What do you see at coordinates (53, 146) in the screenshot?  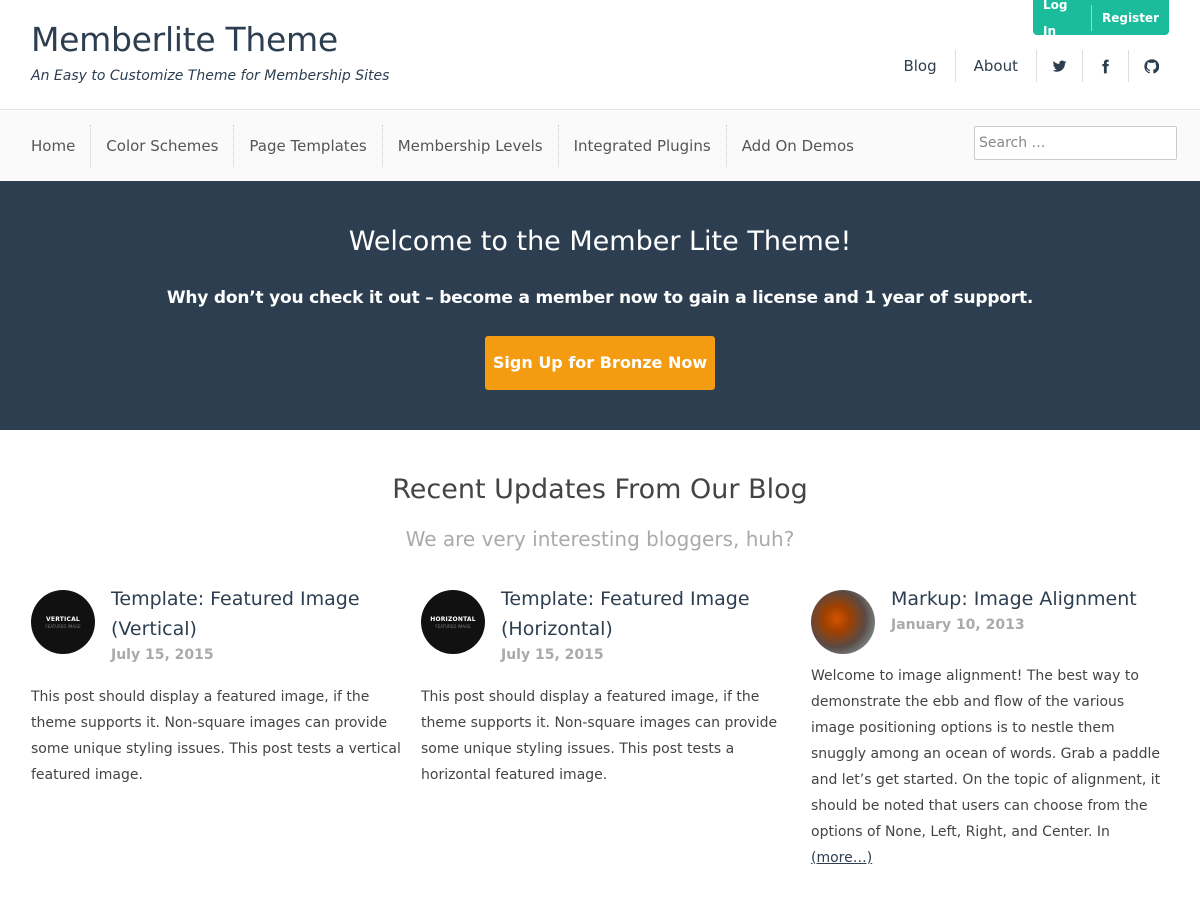 I see `nav-item-home: Home` at bounding box center [53, 146].